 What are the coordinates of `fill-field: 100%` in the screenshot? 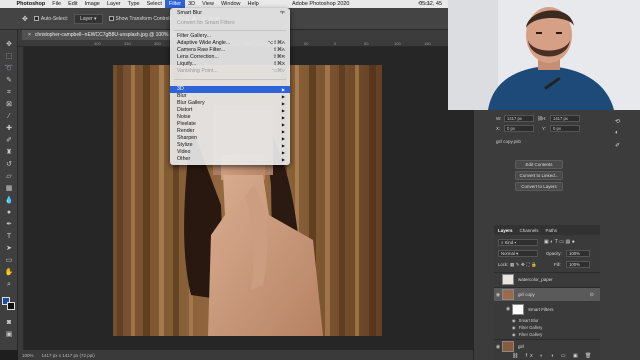 It's located at (578, 264).